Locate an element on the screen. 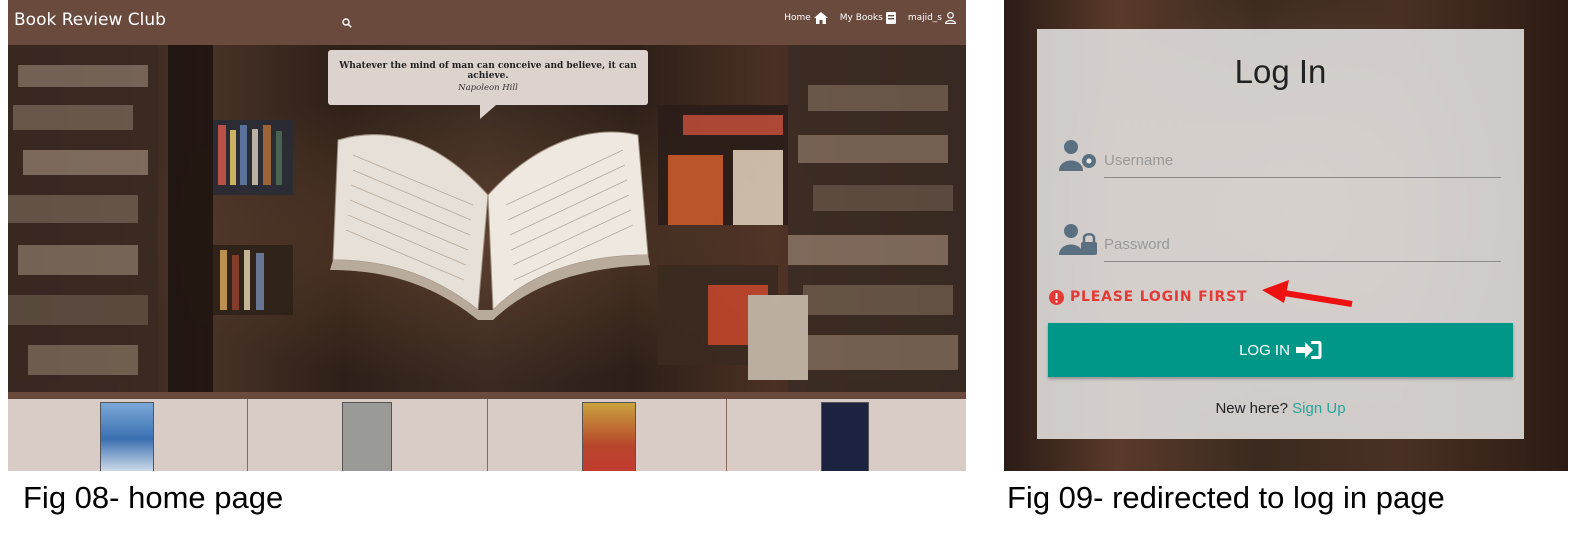 The image size is (1583, 552). signup-prompt: New here? Sign Up is located at coordinates (1280, 408).